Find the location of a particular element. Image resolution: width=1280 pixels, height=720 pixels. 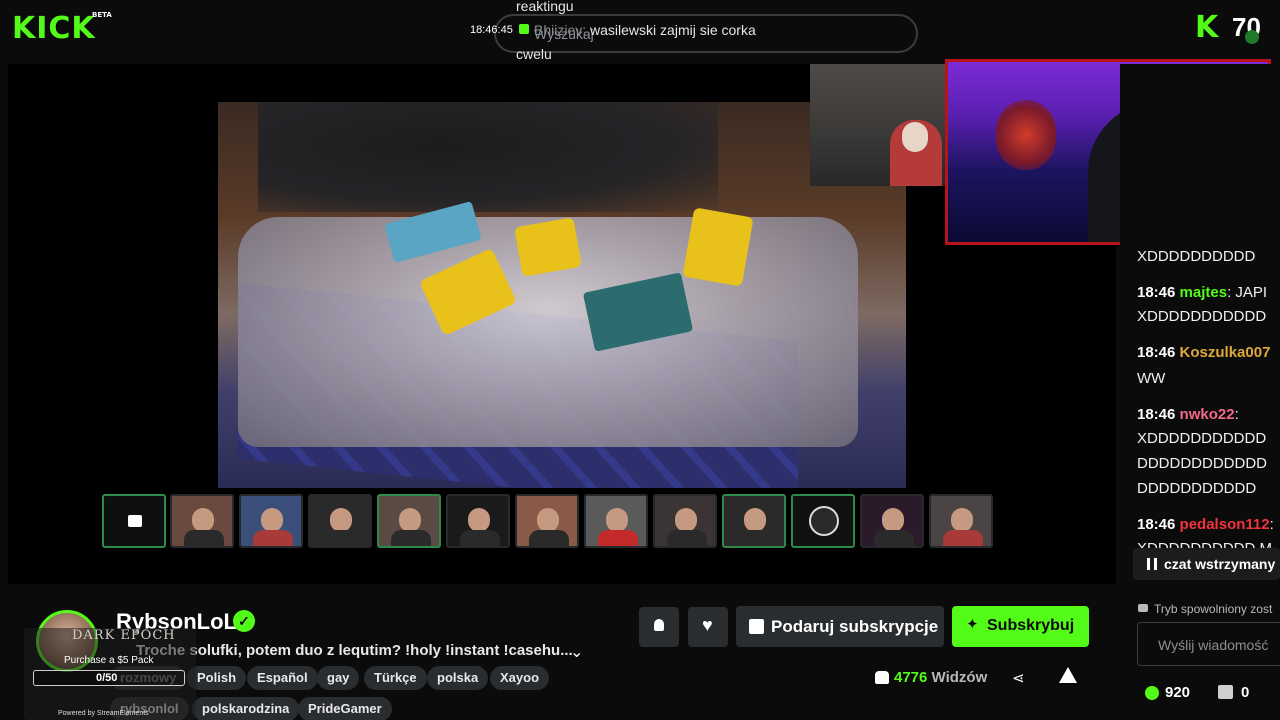

overlay-chat-line: cwelu is located at coordinates (534, 54).